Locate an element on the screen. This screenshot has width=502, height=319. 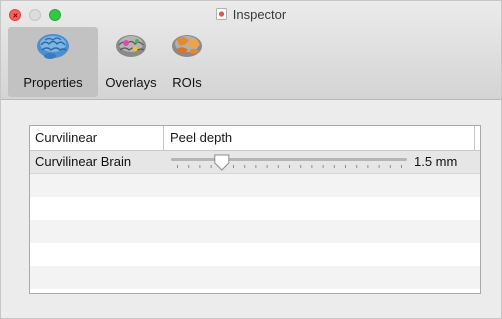
row-name: Curvilinear Brain is located at coordinates (83, 161).